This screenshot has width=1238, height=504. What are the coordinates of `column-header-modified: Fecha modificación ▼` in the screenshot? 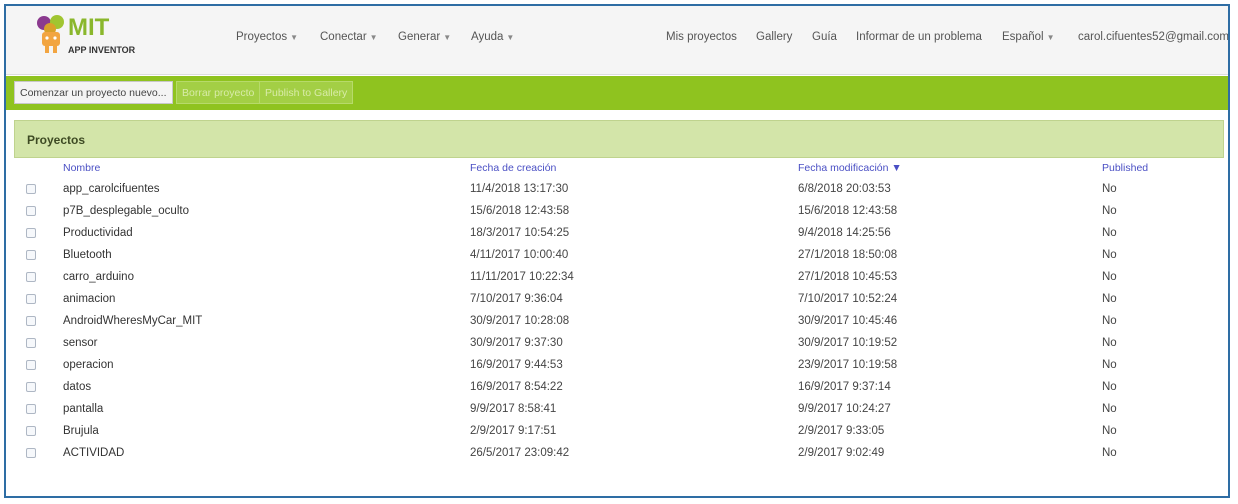 It's located at (850, 168).